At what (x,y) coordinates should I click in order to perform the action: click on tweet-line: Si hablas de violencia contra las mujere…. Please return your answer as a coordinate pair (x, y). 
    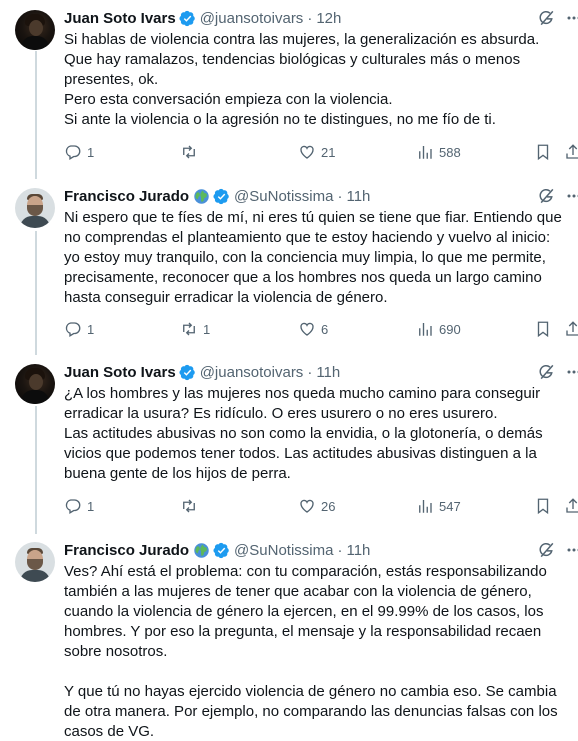
    Looking at the image, I should click on (302, 39).